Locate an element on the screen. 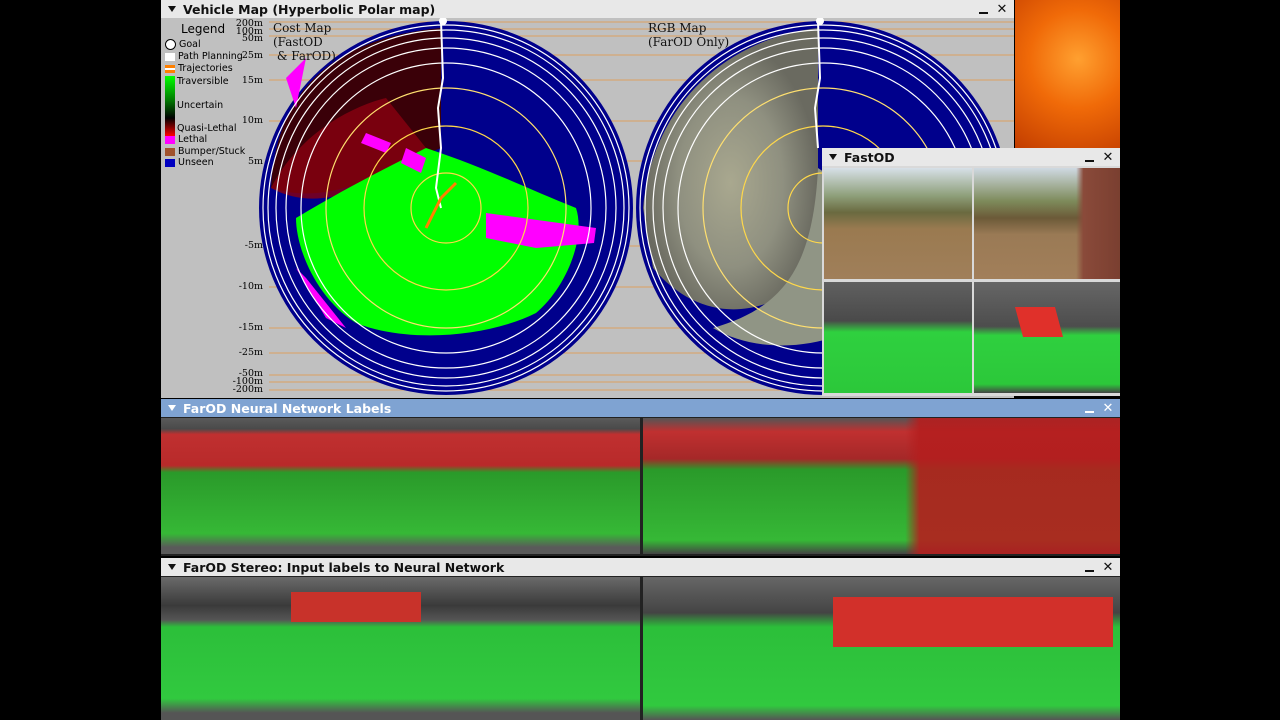 Image resolution: width=1280 pixels, height=720 pixels. nn-labels-titlebar: FarOD Neural Network Labels ✕ is located at coordinates (640, 408).